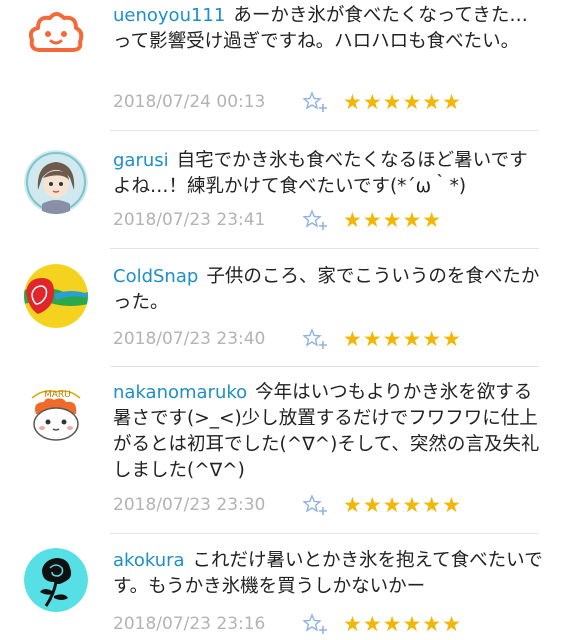  What do you see at coordinates (56, 416) in the screenshot?
I see `maru-character-icon: MARU` at bounding box center [56, 416].